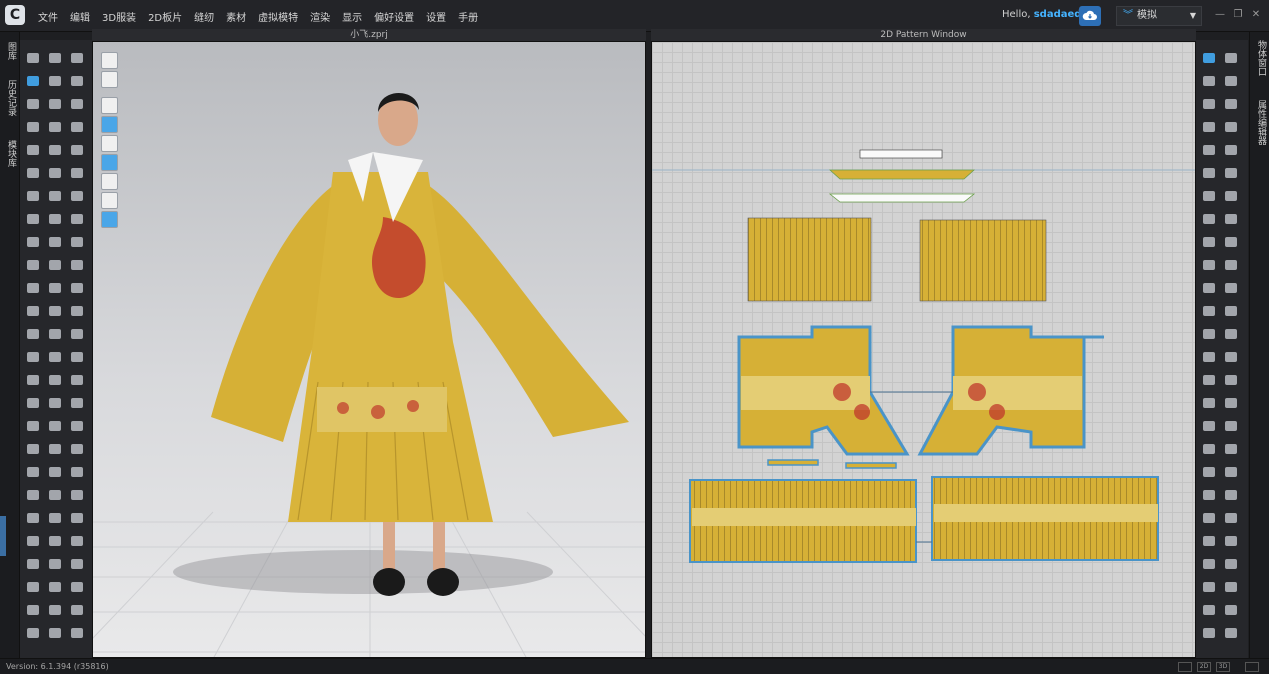  Describe the element at coordinates (320, 16) in the screenshot. I see `menu-render: 渲染` at that location.